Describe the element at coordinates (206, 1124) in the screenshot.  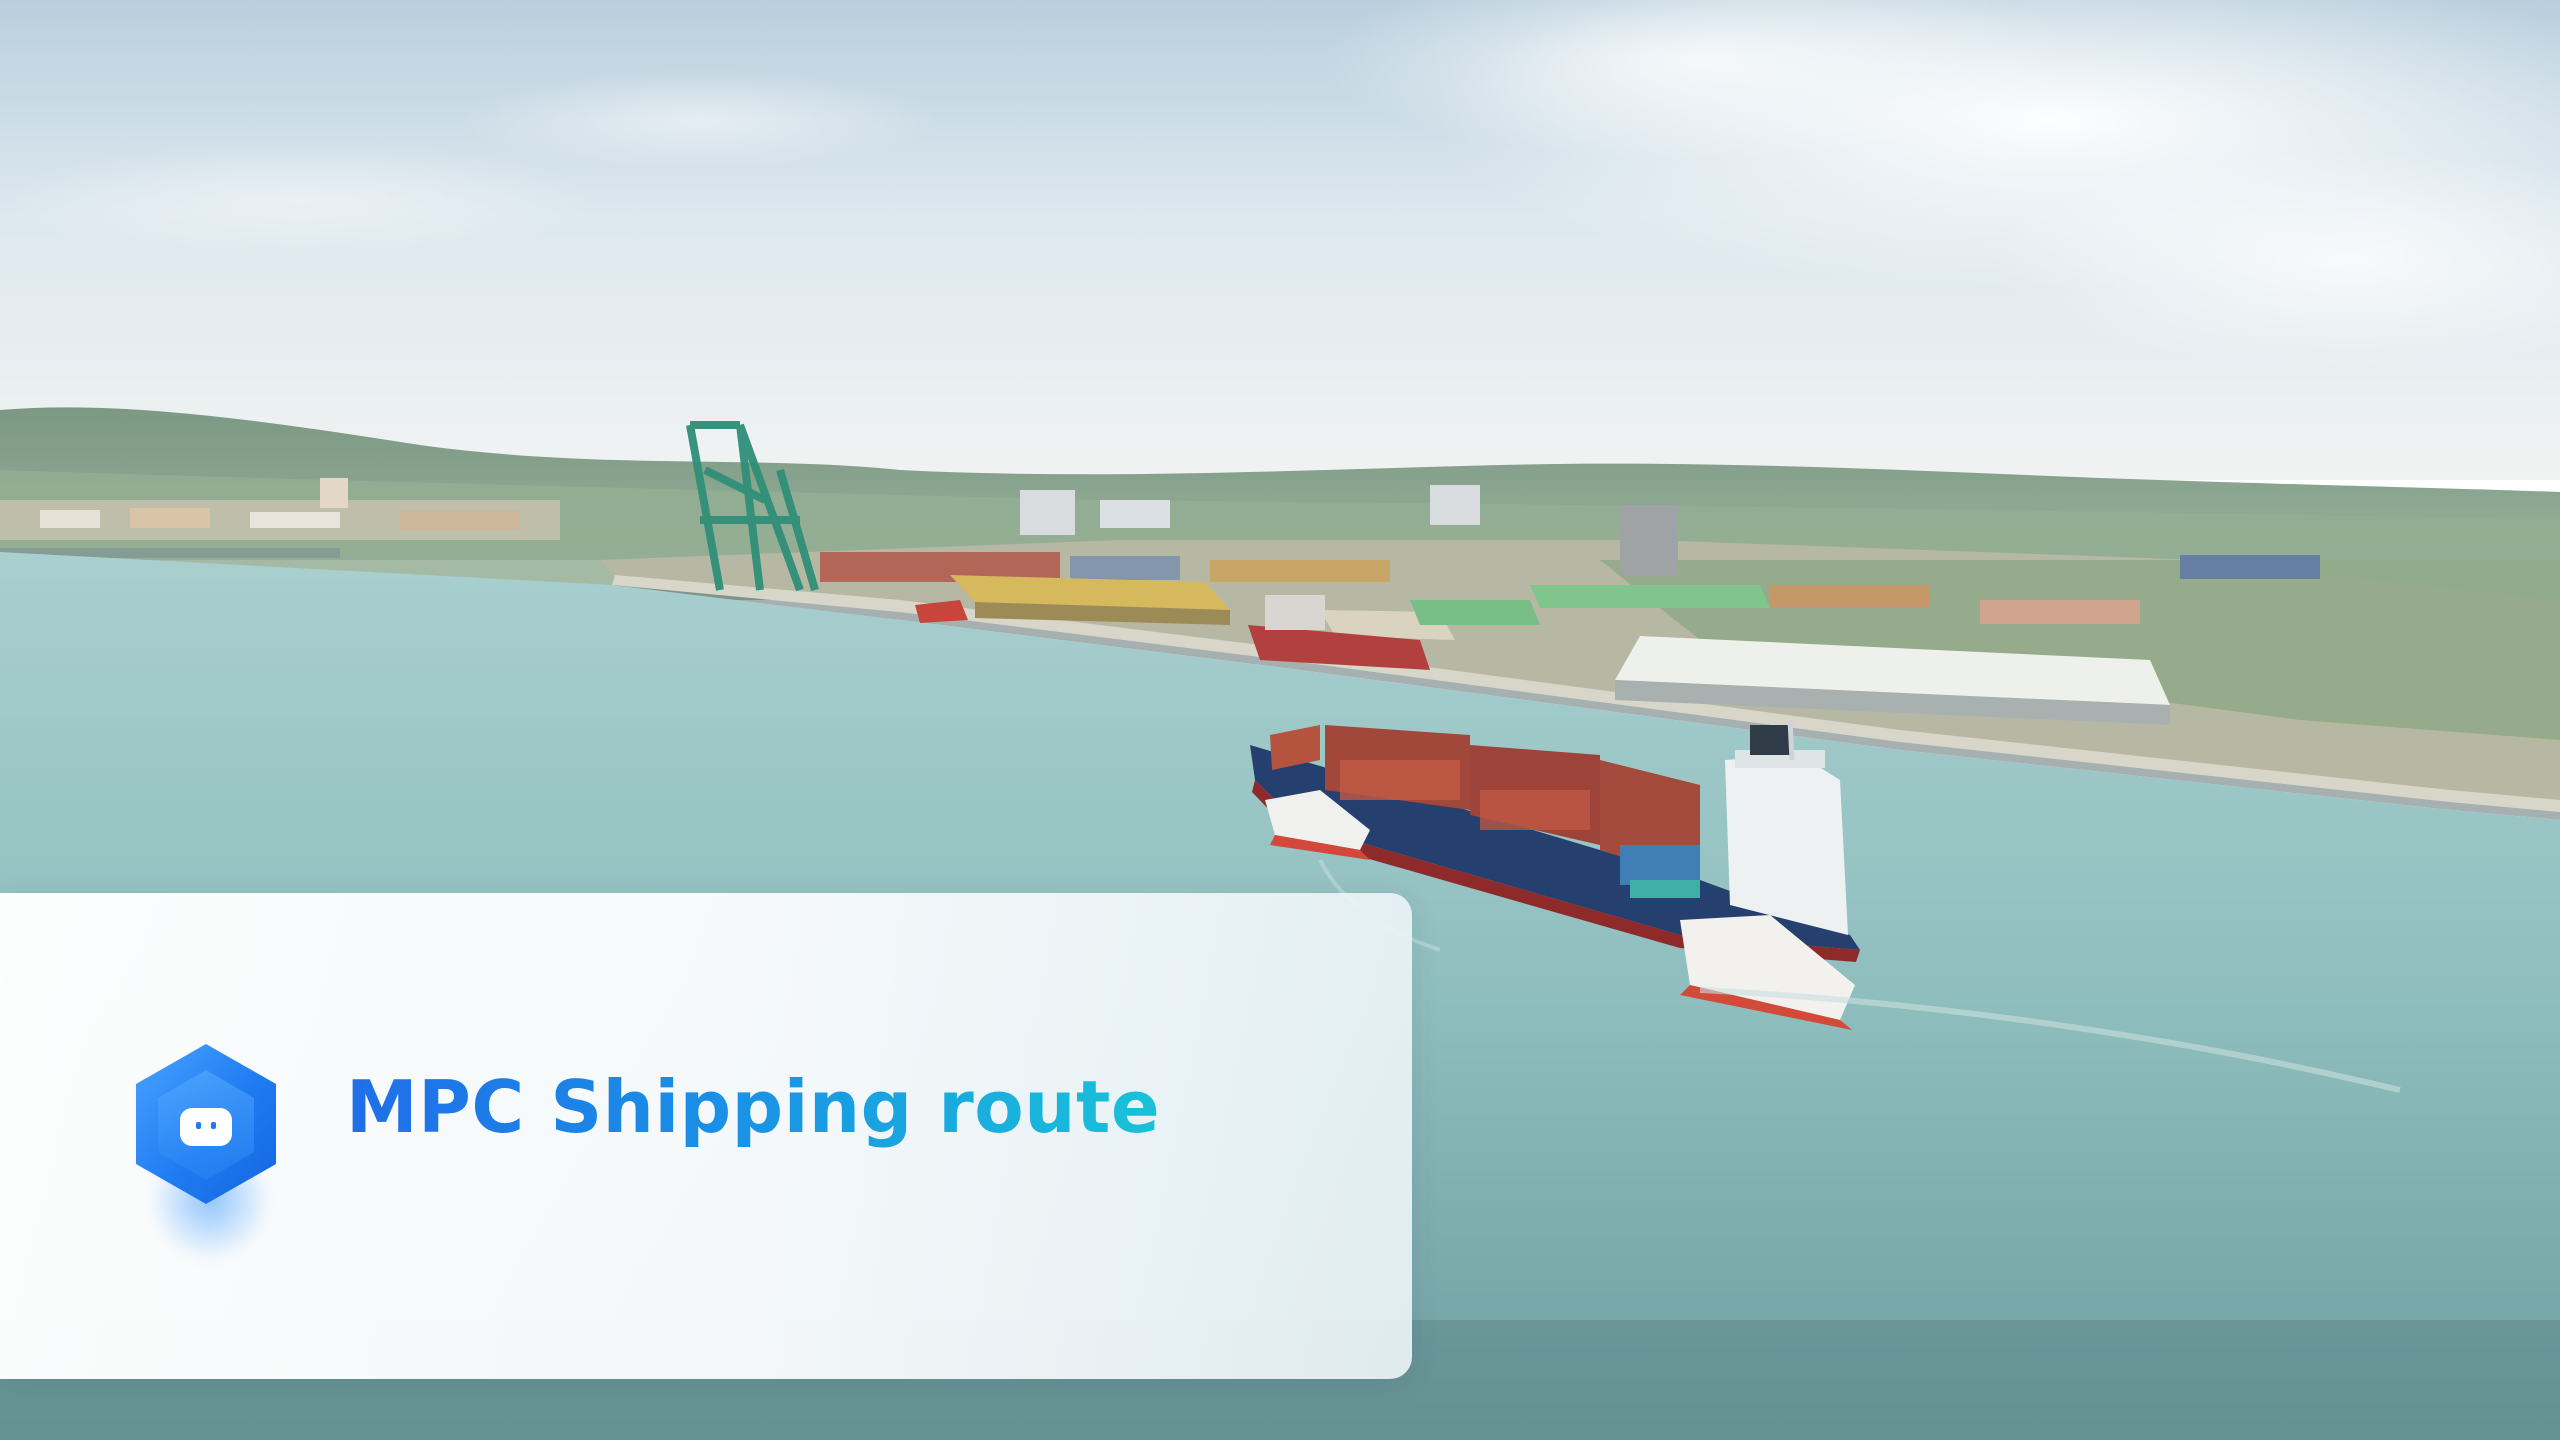
I see `chat-bot-icon` at that location.